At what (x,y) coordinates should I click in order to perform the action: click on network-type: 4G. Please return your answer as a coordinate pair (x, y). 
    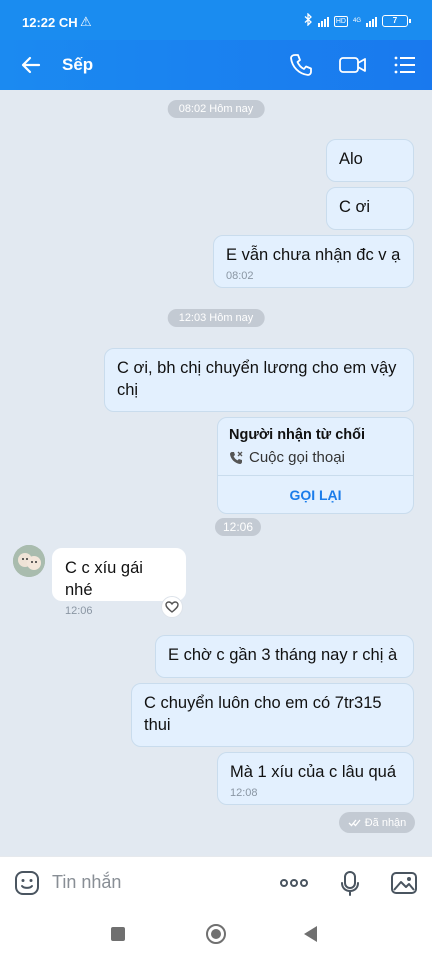
    Looking at the image, I should click on (356, 21).